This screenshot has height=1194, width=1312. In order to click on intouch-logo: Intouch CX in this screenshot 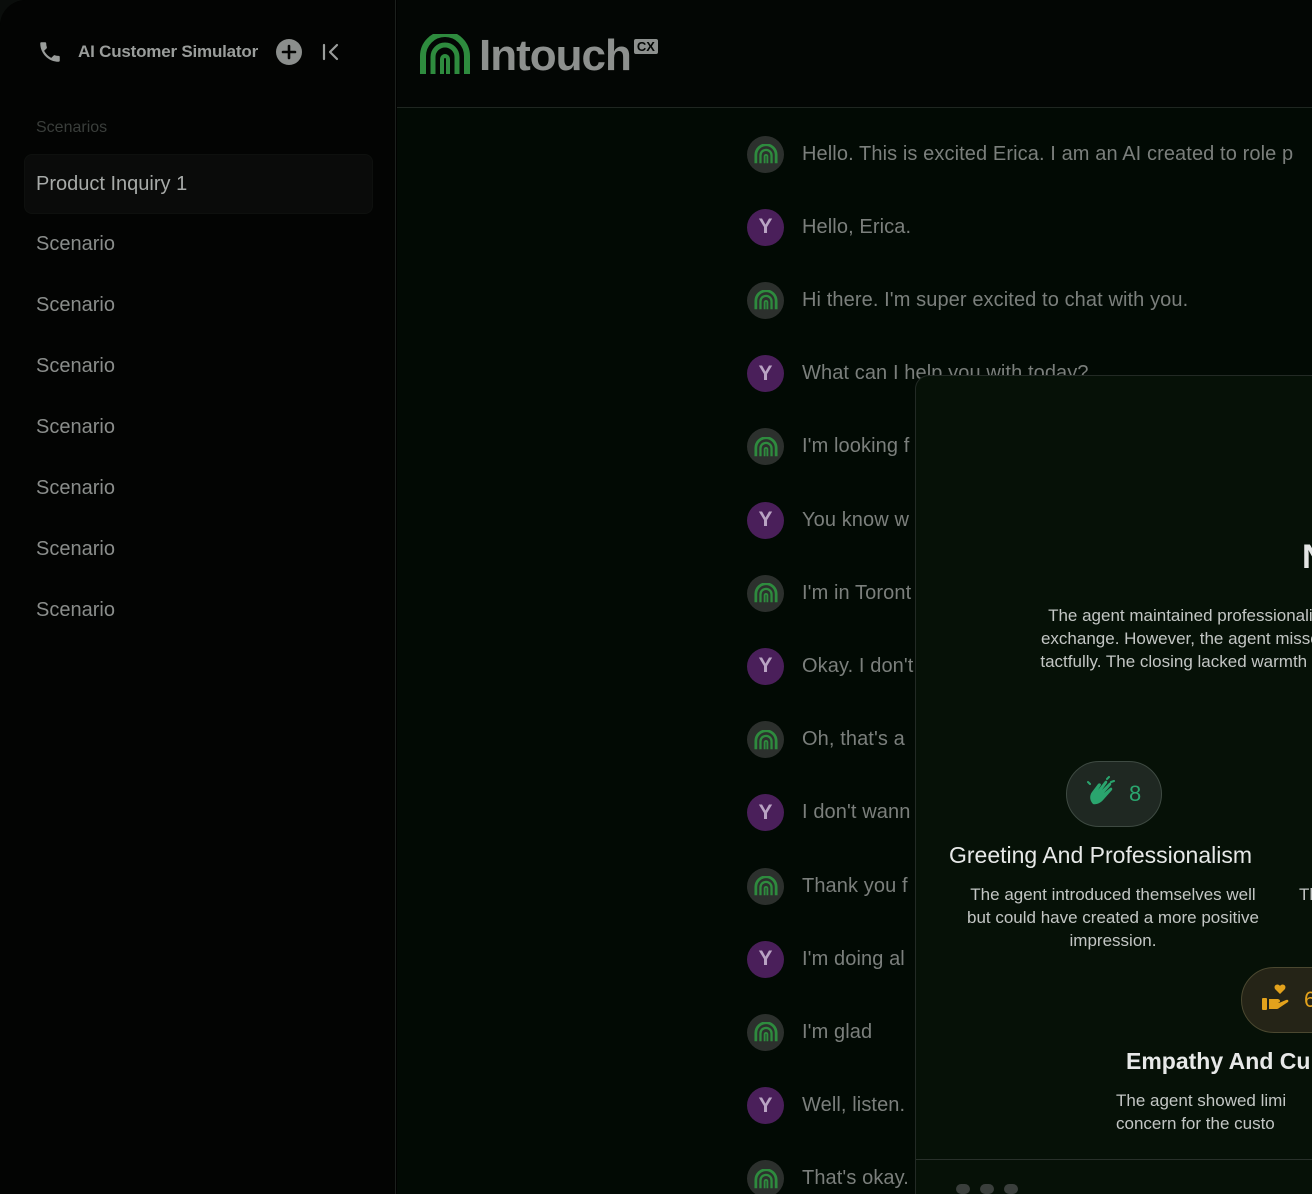, I will do `click(538, 55)`.